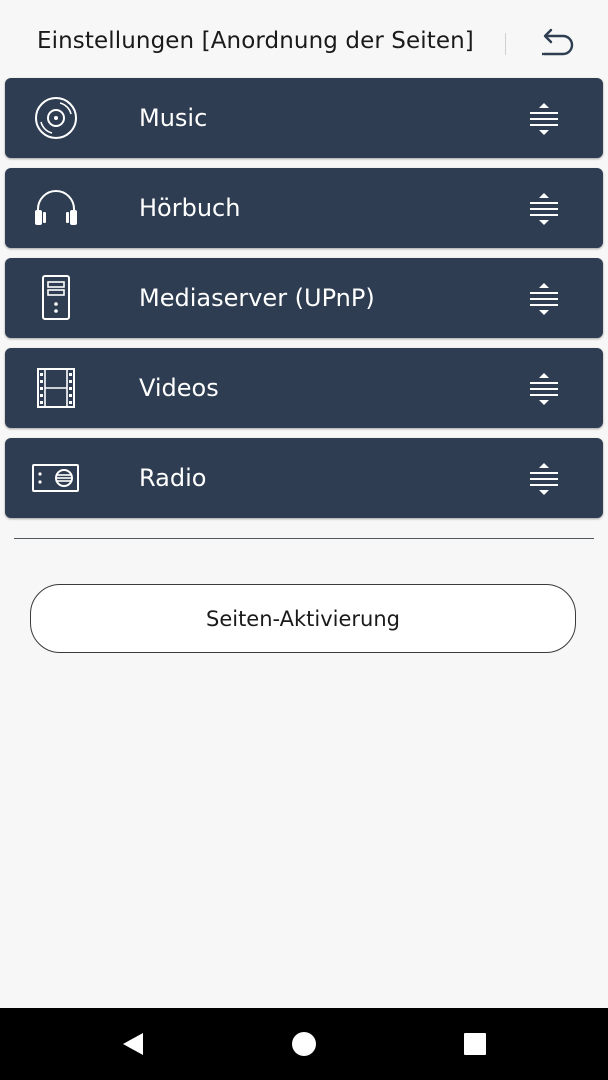 The image size is (608, 1080). I want to click on page-activation-button: Seiten-Aktivierung, so click(303, 618).